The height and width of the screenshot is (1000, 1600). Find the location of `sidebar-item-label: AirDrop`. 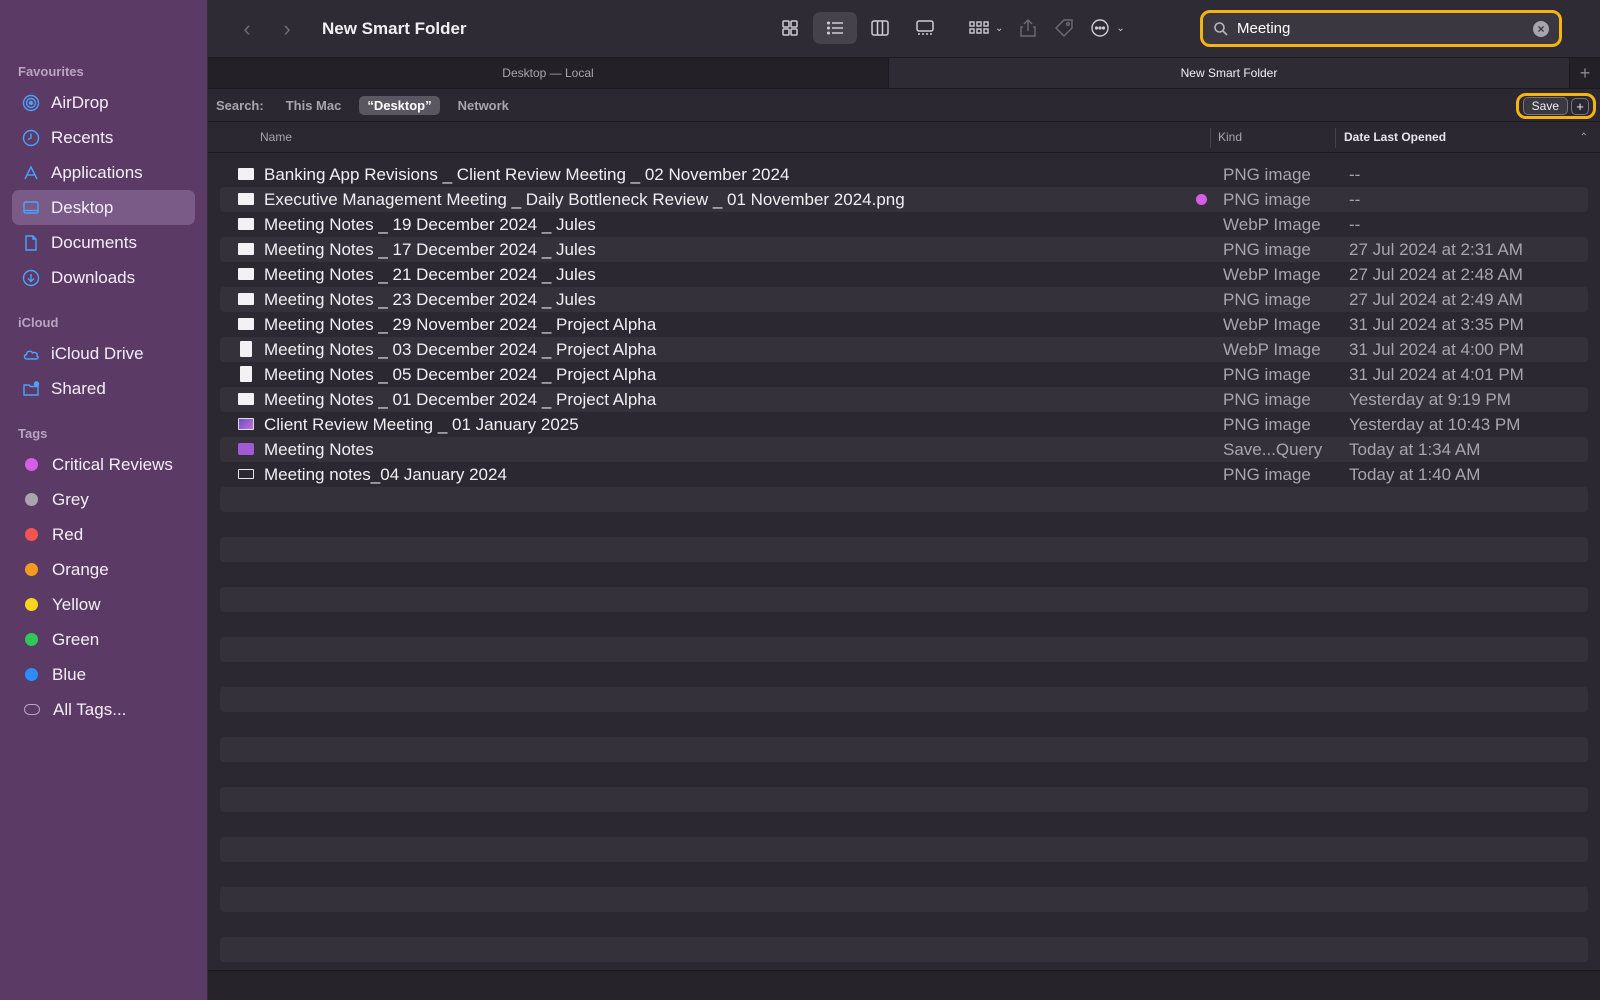

sidebar-item-label: AirDrop is located at coordinates (80, 102).